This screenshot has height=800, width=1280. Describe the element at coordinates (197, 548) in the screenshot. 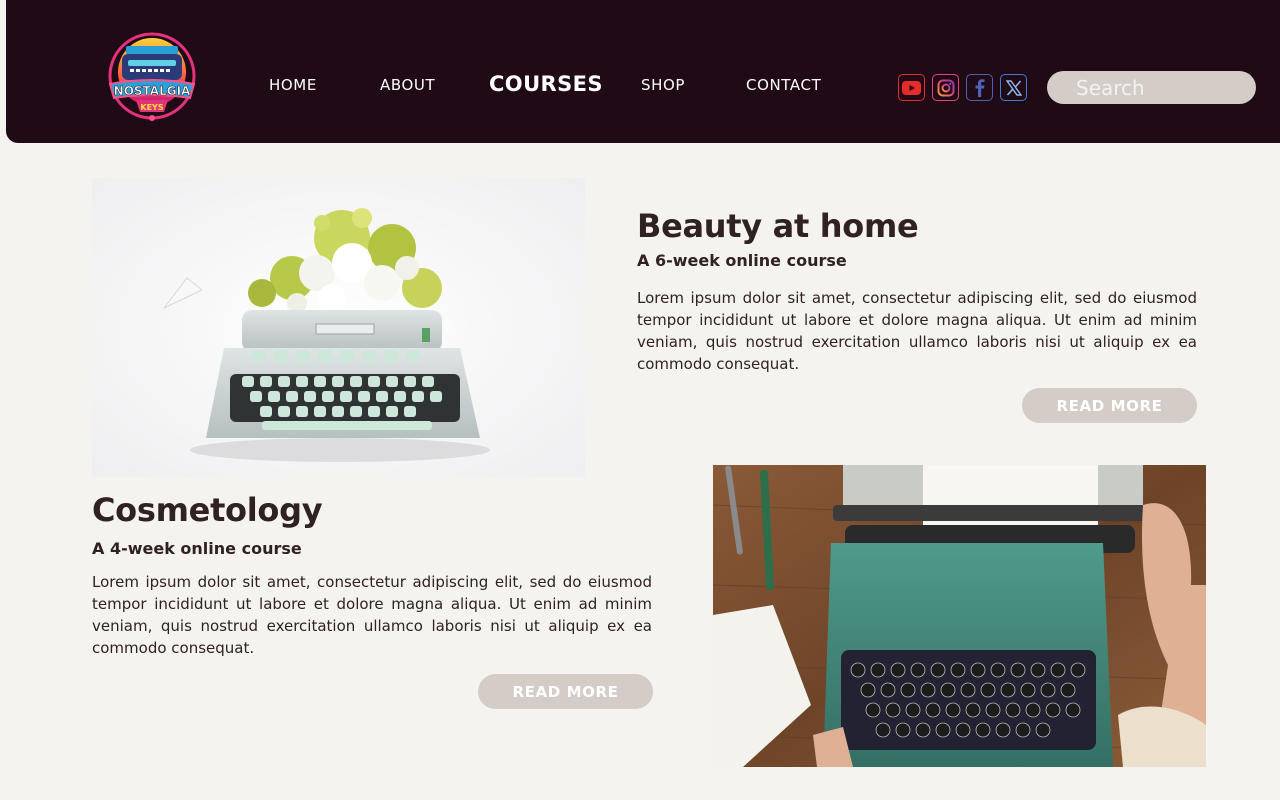

I see `course-subtitle: A 4-week online course` at that location.